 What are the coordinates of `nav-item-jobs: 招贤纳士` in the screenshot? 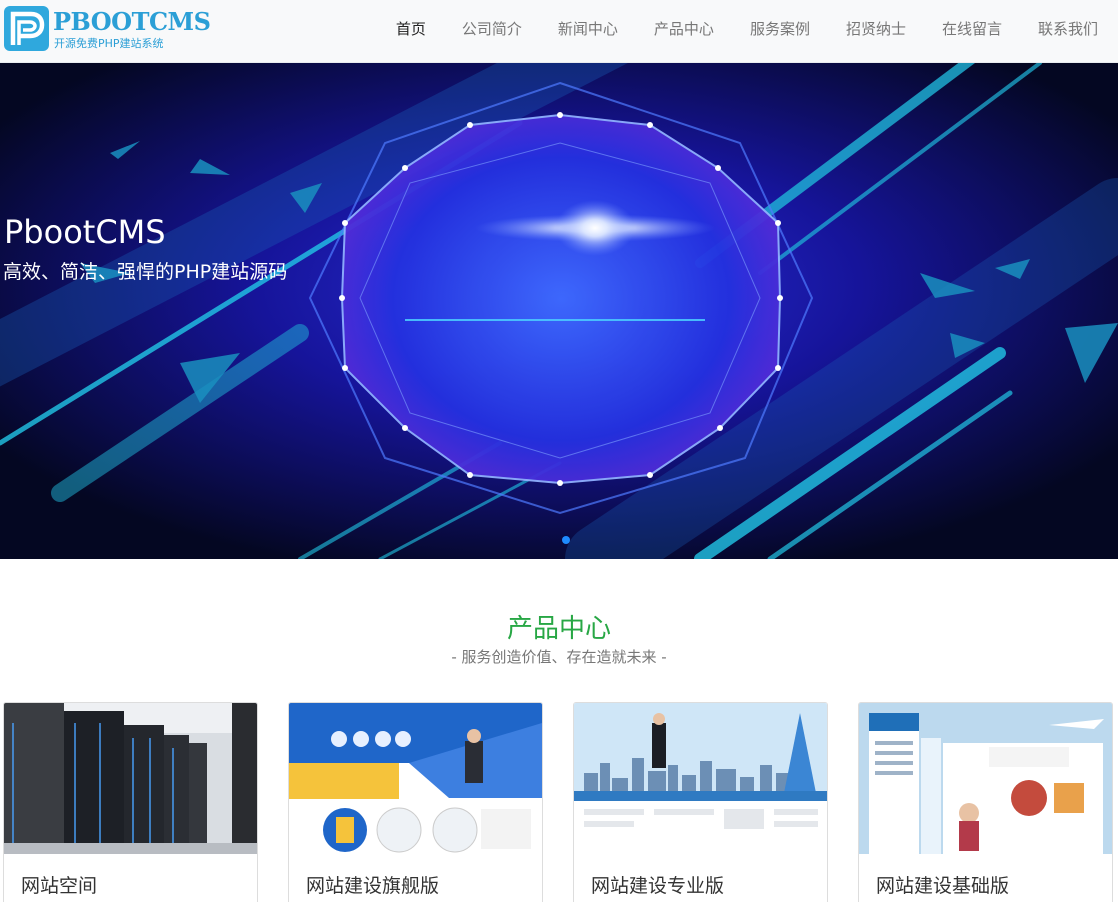 It's located at (876, 28).